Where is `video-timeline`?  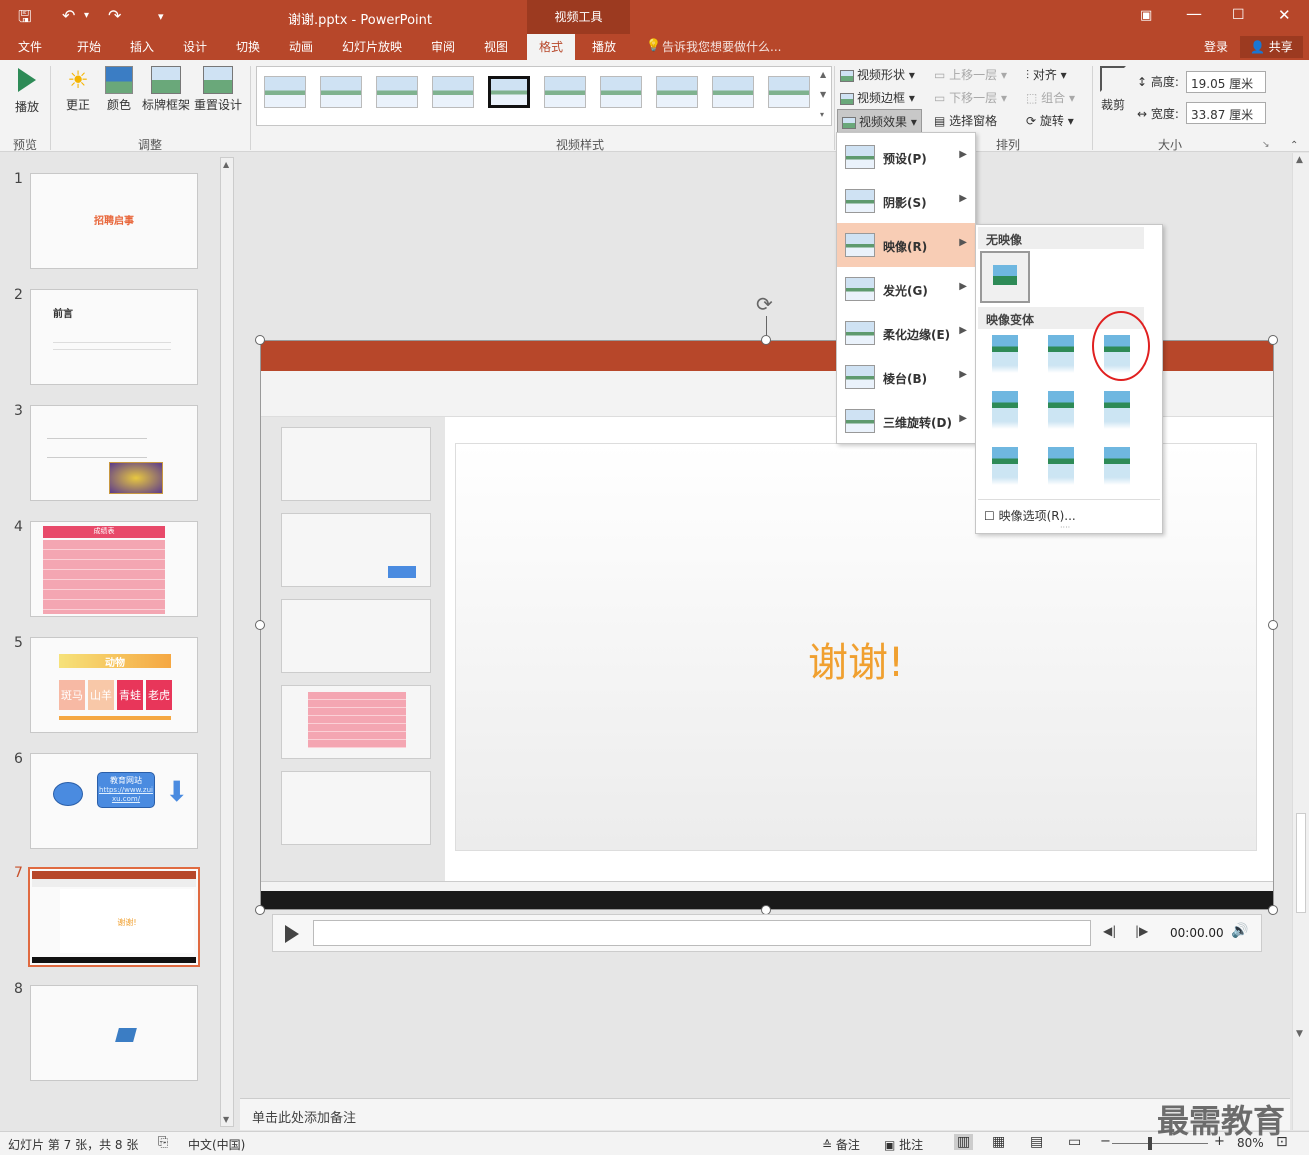 video-timeline is located at coordinates (702, 933).